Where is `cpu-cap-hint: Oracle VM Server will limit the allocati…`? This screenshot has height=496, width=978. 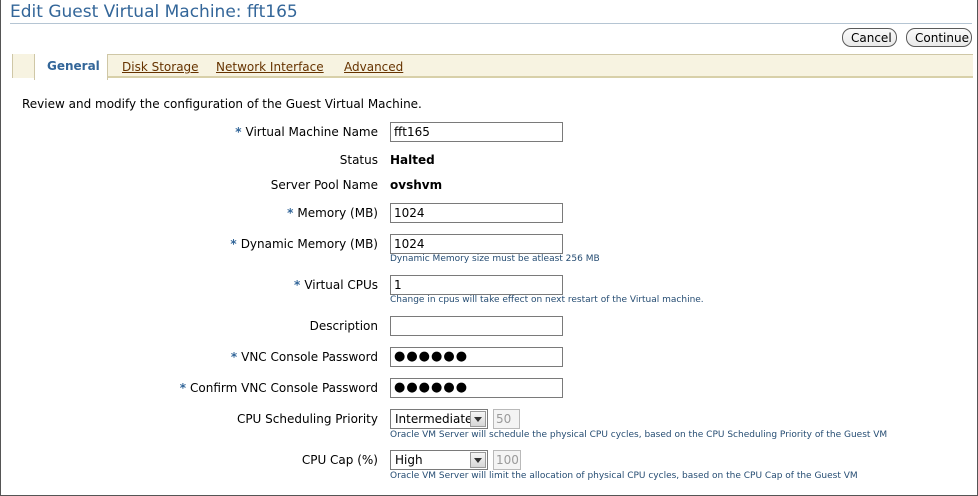 cpu-cap-hint: Oracle VM Server will limit the allocati… is located at coordinates (624, 476).